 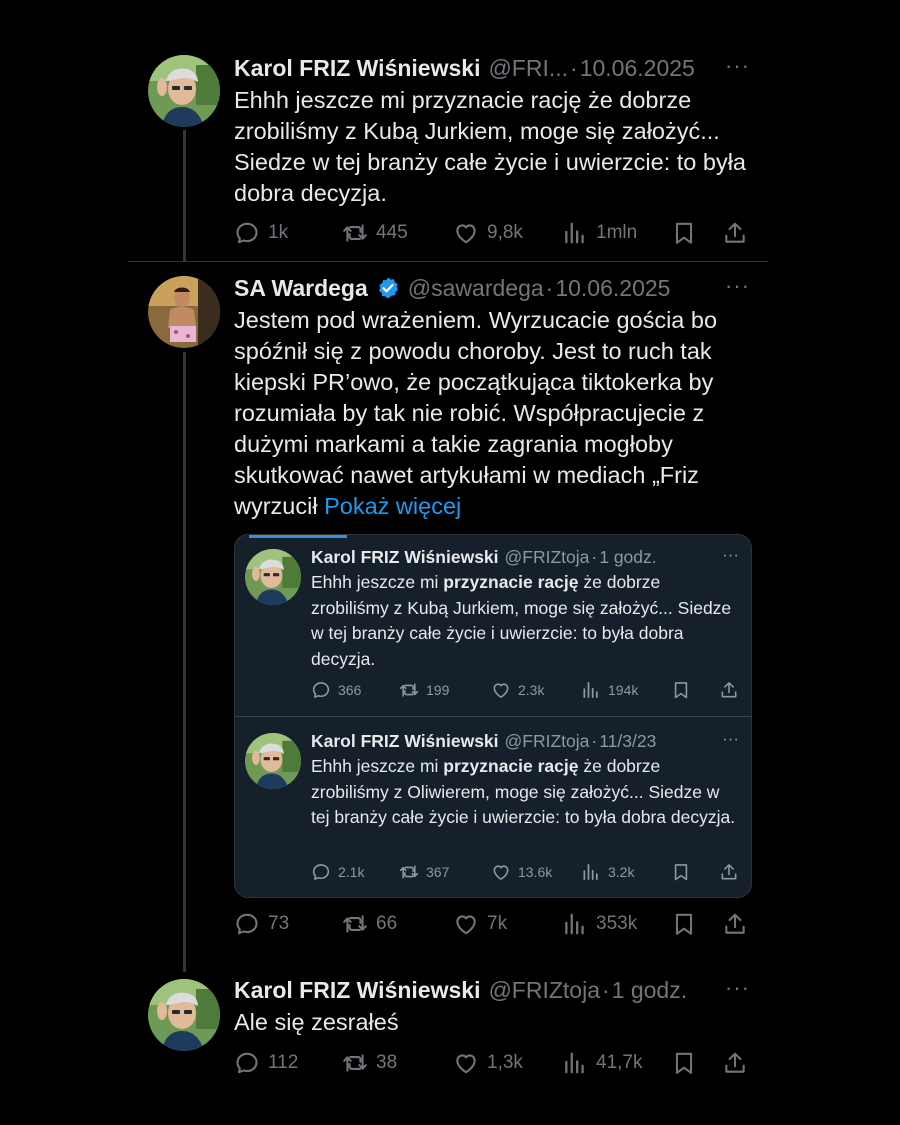 What do you see at coordinates (369, 924) in the screenshot?
I see `retweet-button: 66` at bounding box center [369, 924].